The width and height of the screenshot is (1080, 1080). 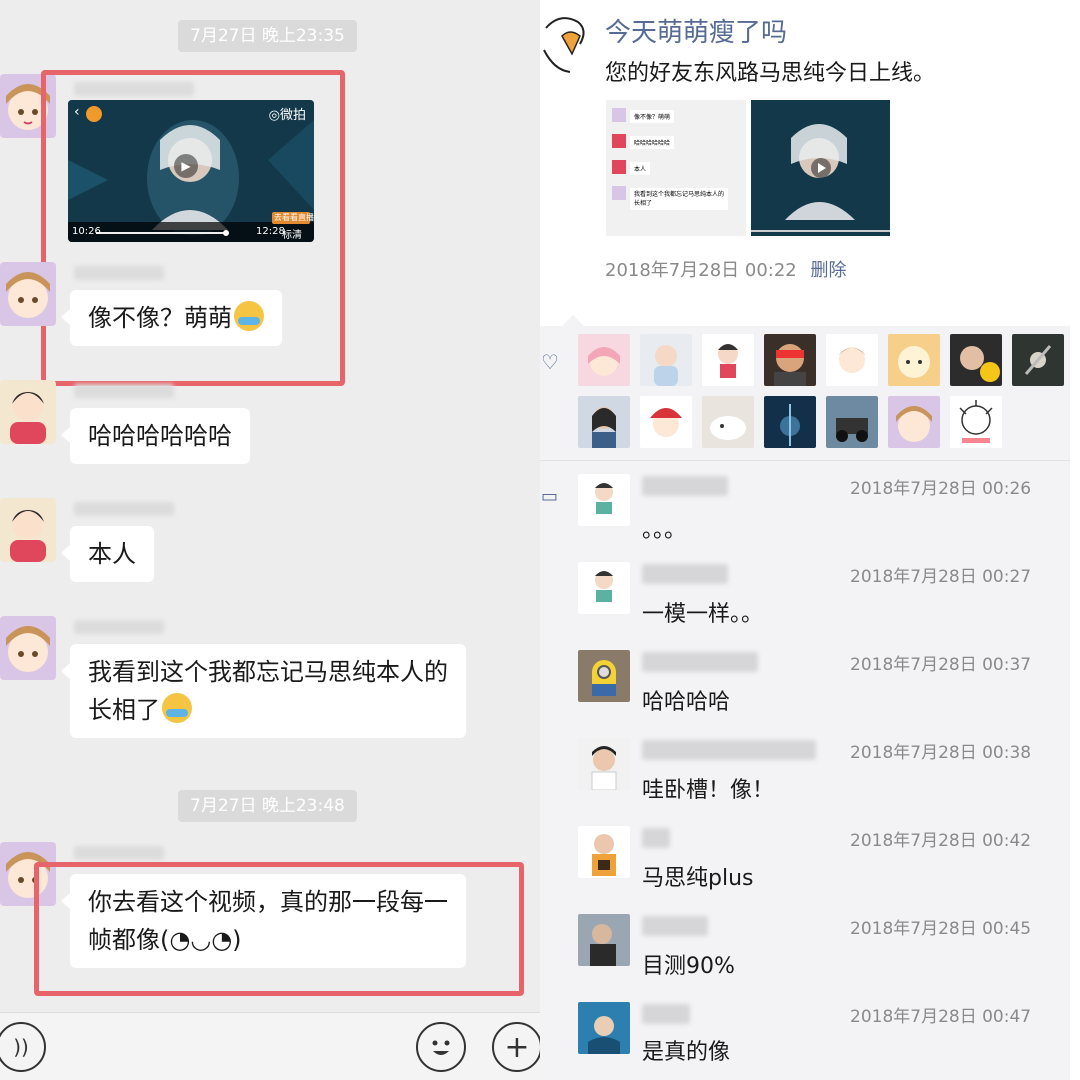 I want to click on comment-text: 马思纯plus, so click(x=698, y=878).